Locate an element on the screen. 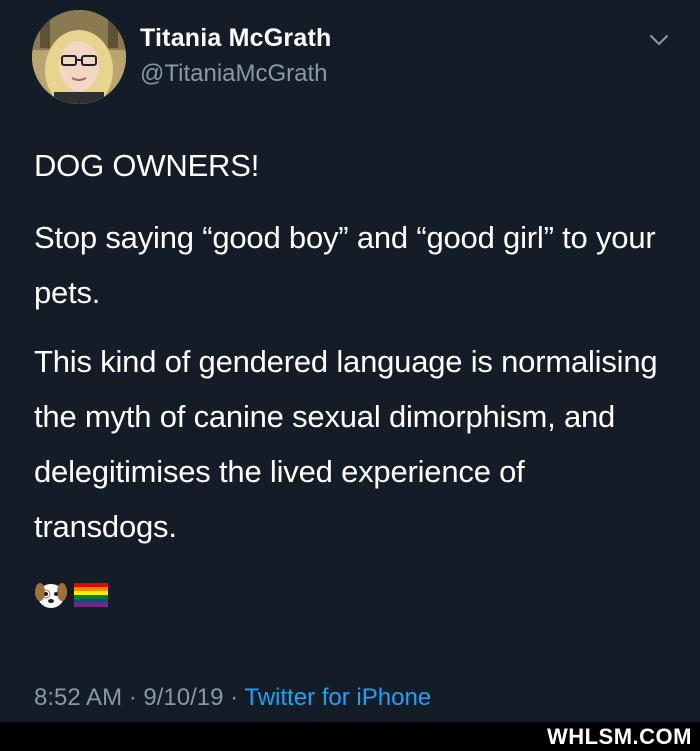 This screenshot has width=700, height=751. avatar is located at coordinates (79, 57).